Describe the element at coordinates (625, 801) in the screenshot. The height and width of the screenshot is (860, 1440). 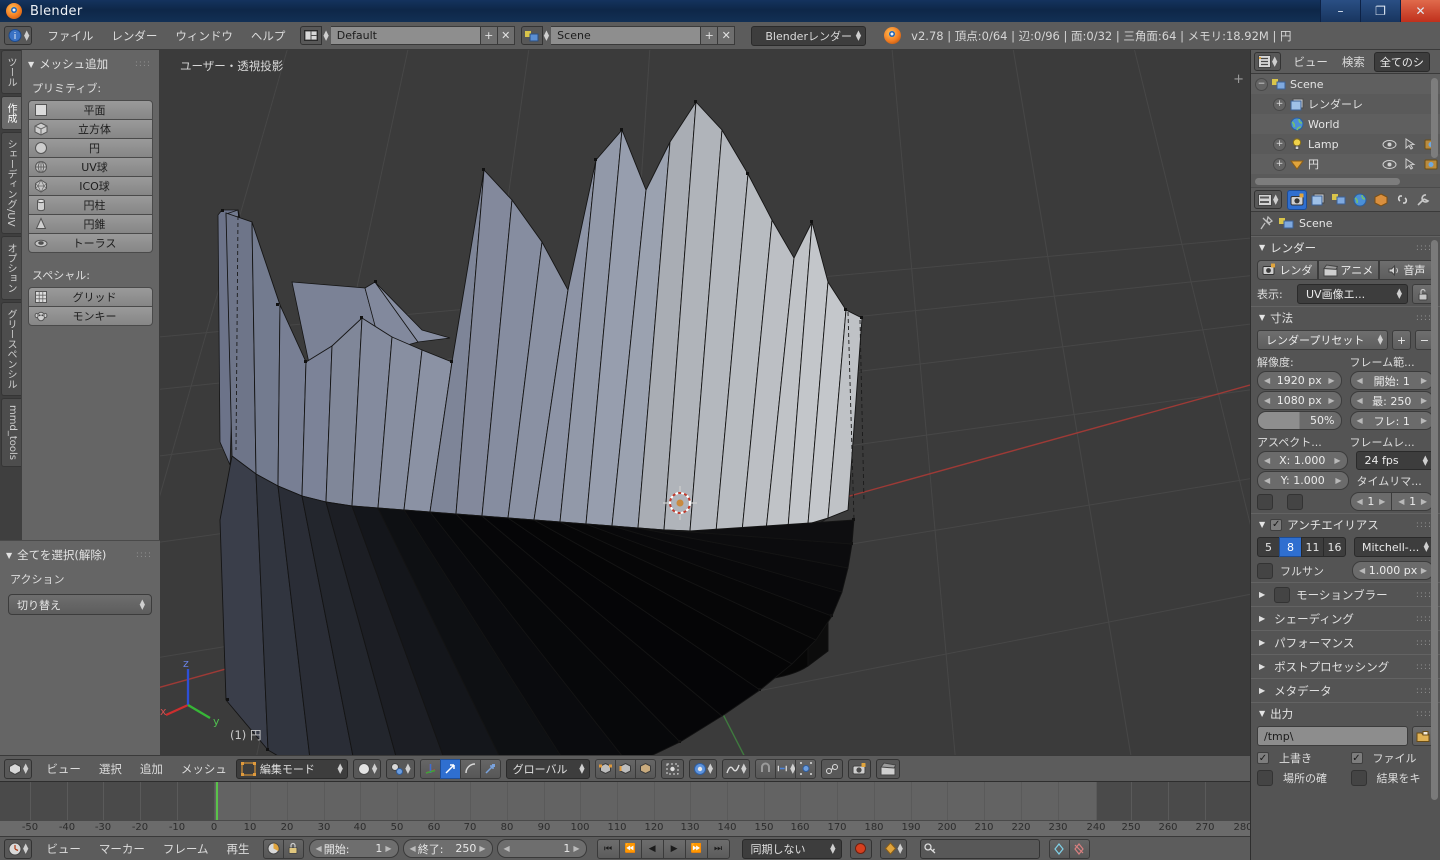
I see `timeline-canvas` at that location.